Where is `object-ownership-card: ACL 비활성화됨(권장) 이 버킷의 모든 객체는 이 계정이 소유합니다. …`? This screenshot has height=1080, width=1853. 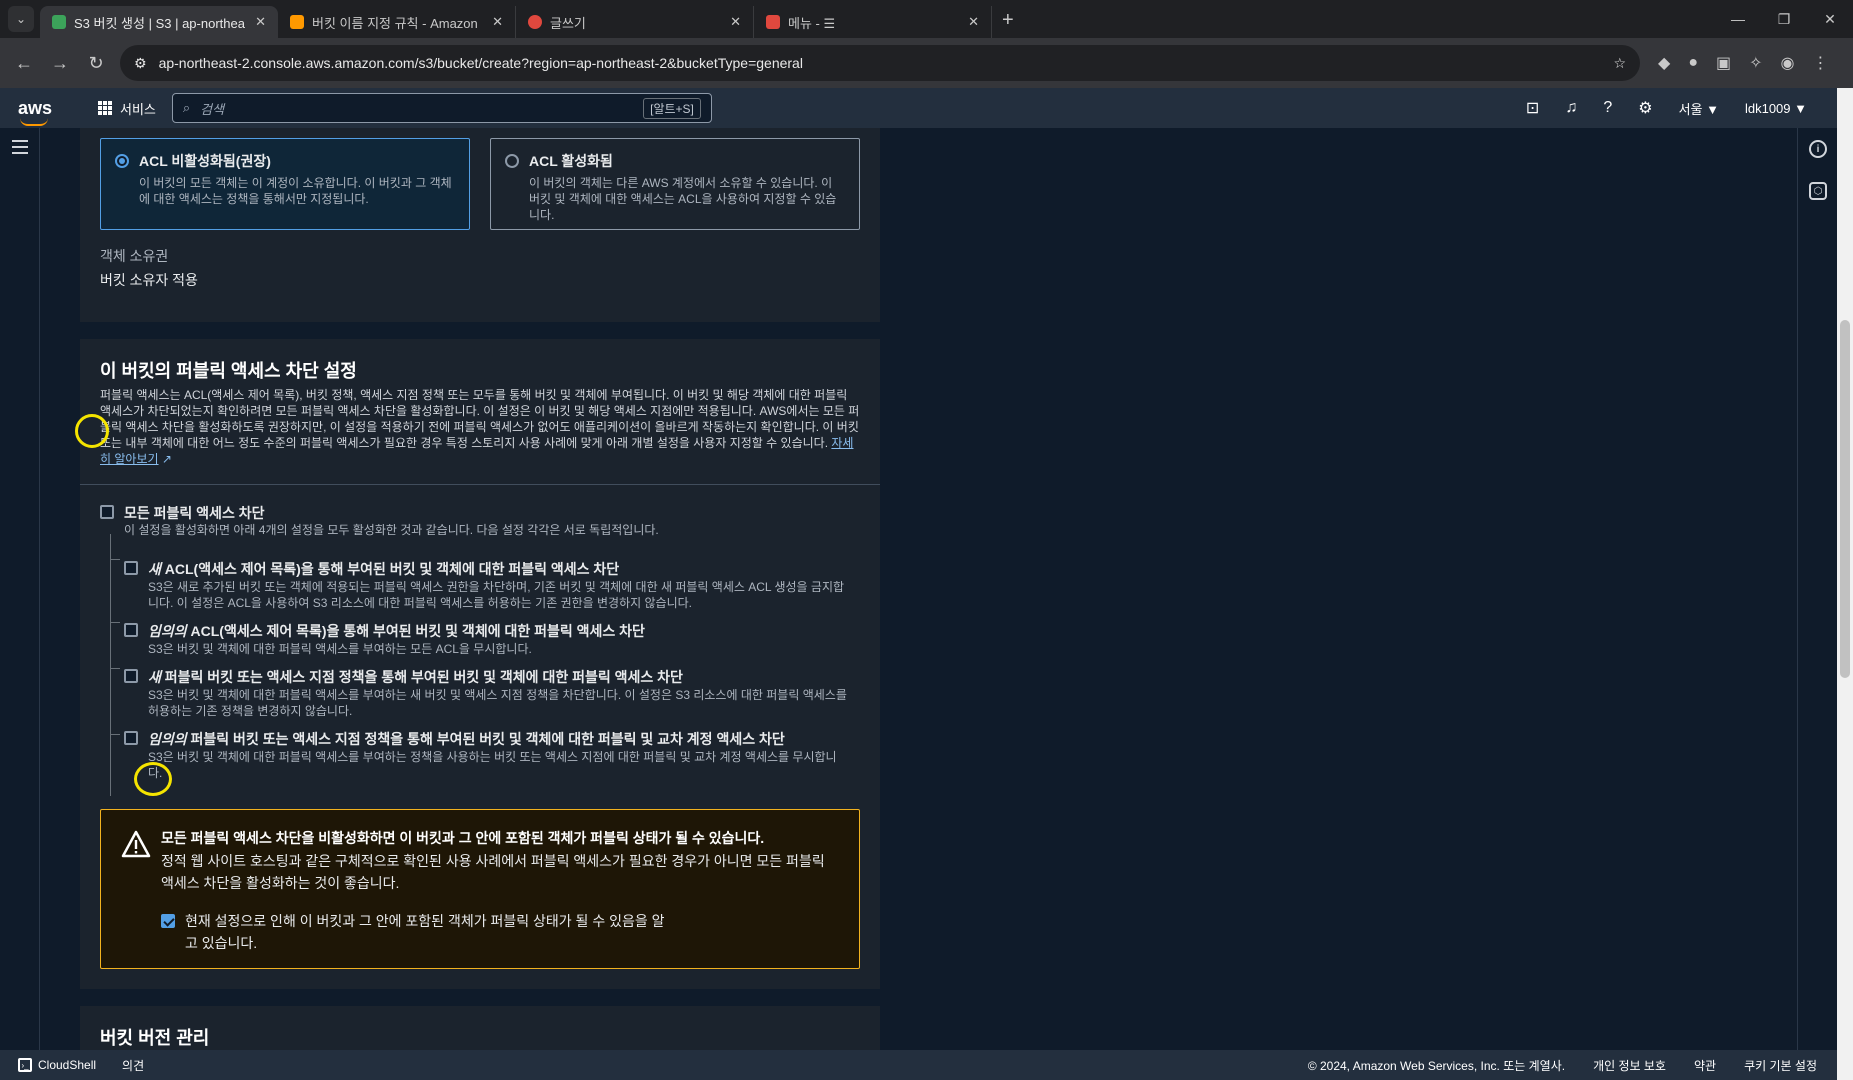 object-ownership-card: ACL 비활성화됨(권장) 이 버킷의 모든 객체는 이 계정이 소유합니다. … is located at coordinates (480, 225).